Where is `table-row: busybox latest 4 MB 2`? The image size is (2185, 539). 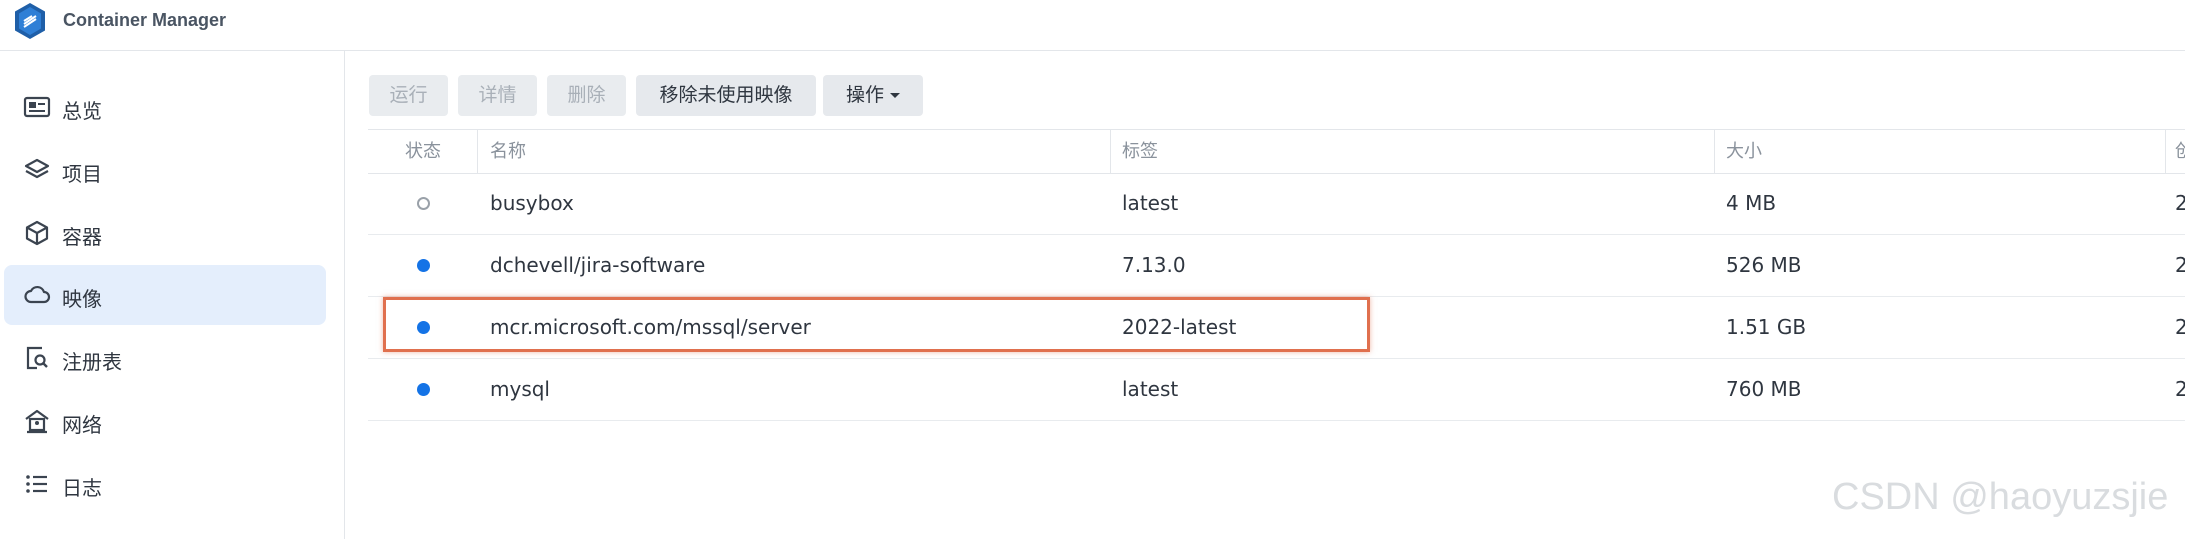
table-row: busybox latest 4 MB 2 is located at coordinates (1276, 204).